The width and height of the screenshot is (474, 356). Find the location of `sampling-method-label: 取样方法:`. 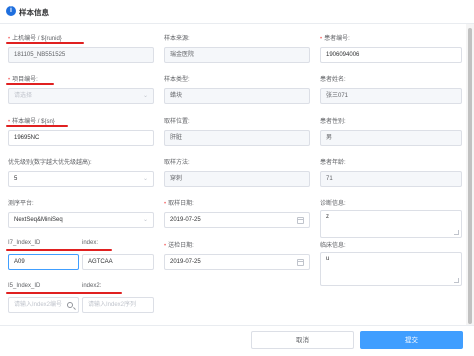

sampling-method-label: 取样方法: is located at coordinates (177, 163).